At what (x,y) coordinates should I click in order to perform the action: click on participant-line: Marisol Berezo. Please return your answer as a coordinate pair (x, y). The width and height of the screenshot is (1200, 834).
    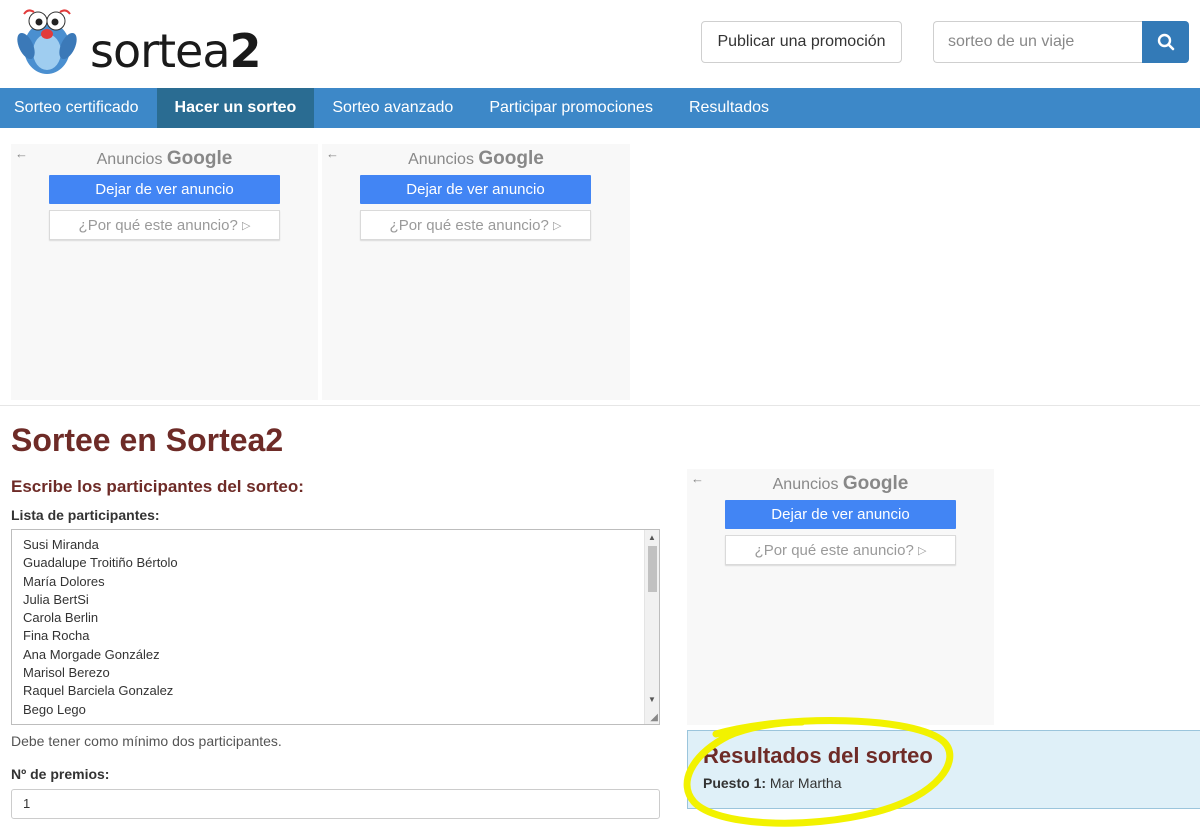
    Looking at the image, I should click on (66, 673).